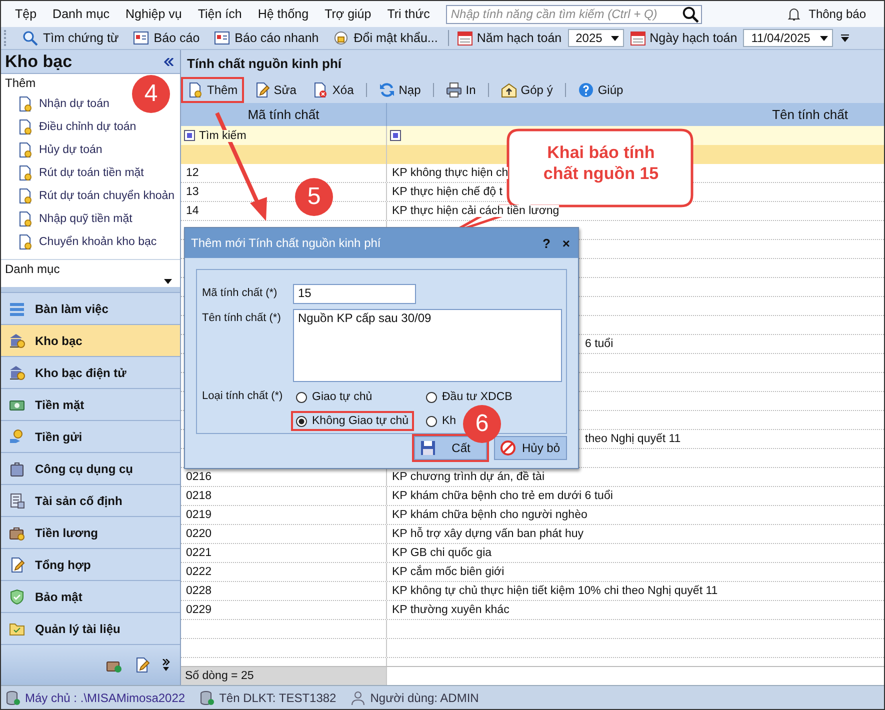 This screenshot has width=885, height=710. I want to click on filter-field: Tìm kiếm, so click(222, 136).